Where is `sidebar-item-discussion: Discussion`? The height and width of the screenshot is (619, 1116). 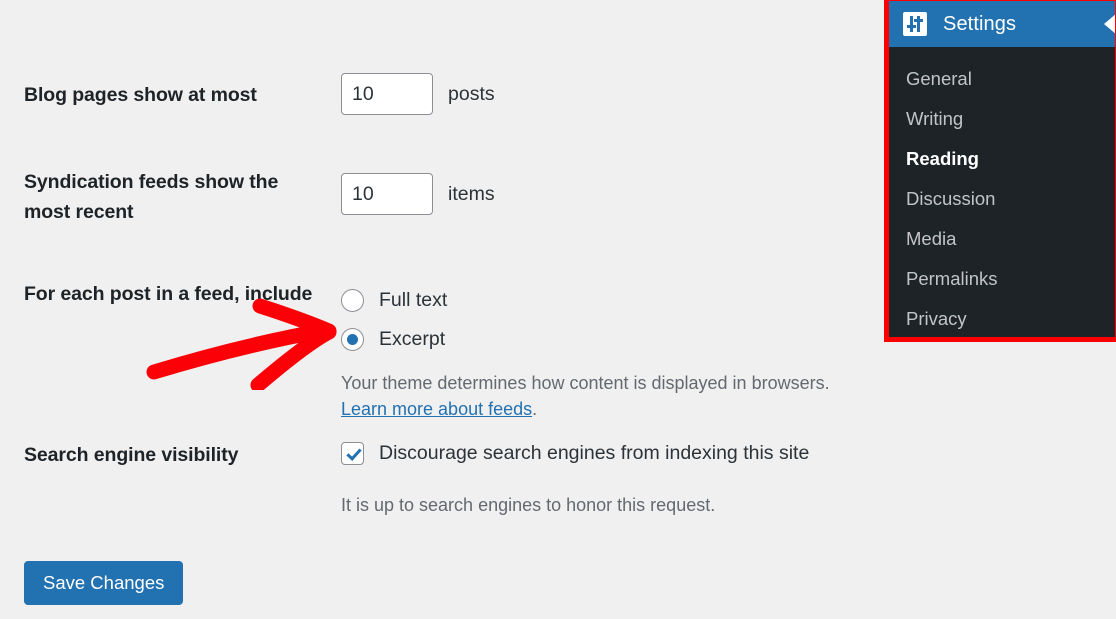
sidebar-item-discussion: Discussion is located at coordinates (1002, 199).